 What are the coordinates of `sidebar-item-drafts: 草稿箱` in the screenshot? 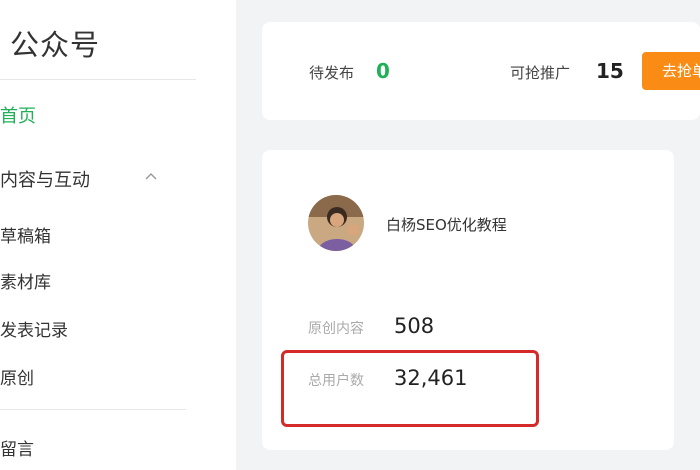 It's located at (25, 234).